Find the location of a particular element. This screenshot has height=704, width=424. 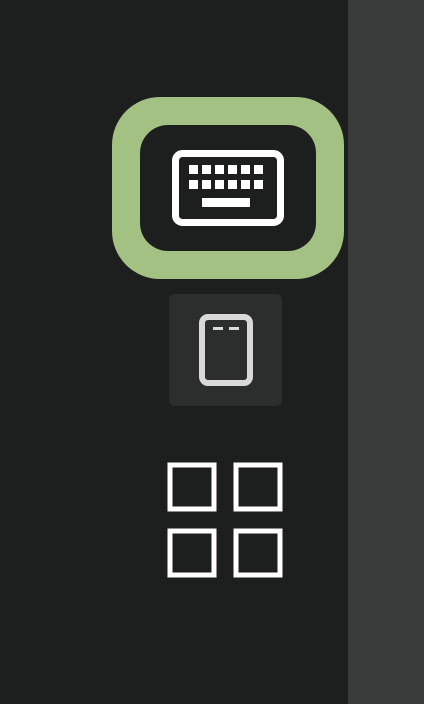

device-icon is located at coordinates (225, 350).